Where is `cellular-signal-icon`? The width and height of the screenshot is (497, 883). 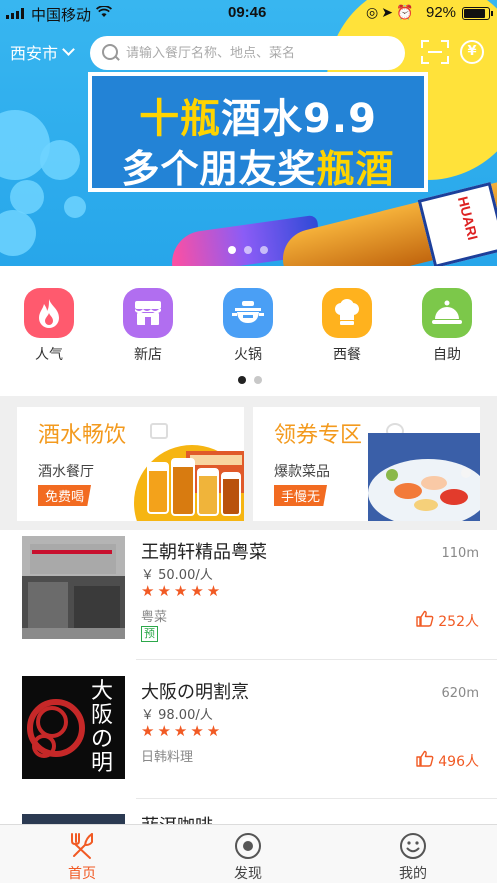
cellular-signal-icon is located at coordinates (15, 13).